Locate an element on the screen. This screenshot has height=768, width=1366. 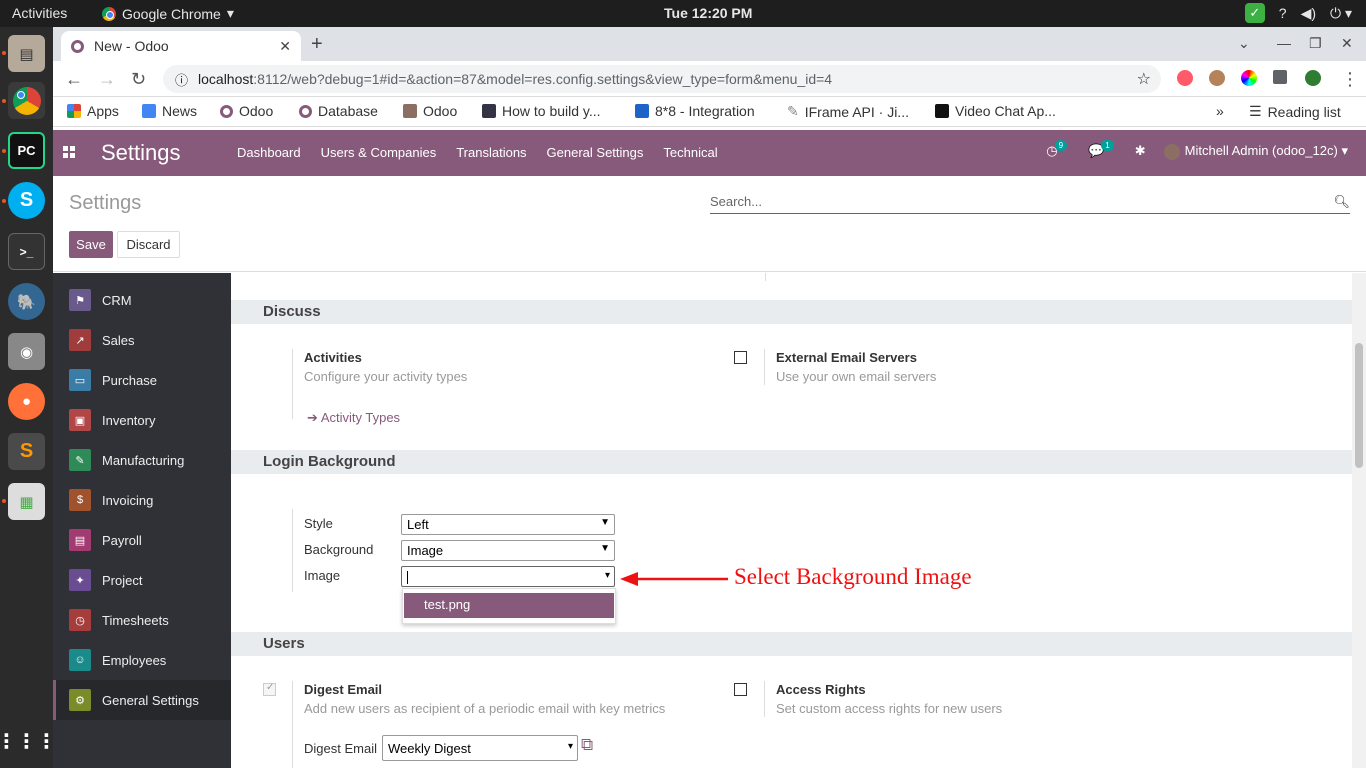
bookmark-odoo: Odoo is located at coordinates (246, 111).